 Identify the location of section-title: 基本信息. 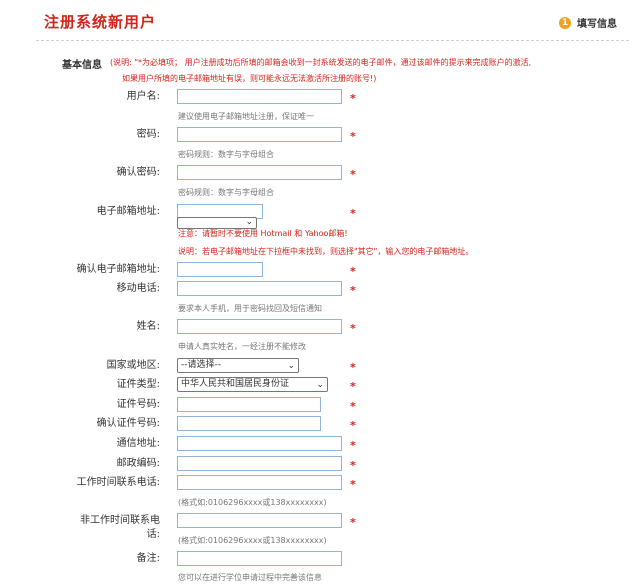
(82, 65).